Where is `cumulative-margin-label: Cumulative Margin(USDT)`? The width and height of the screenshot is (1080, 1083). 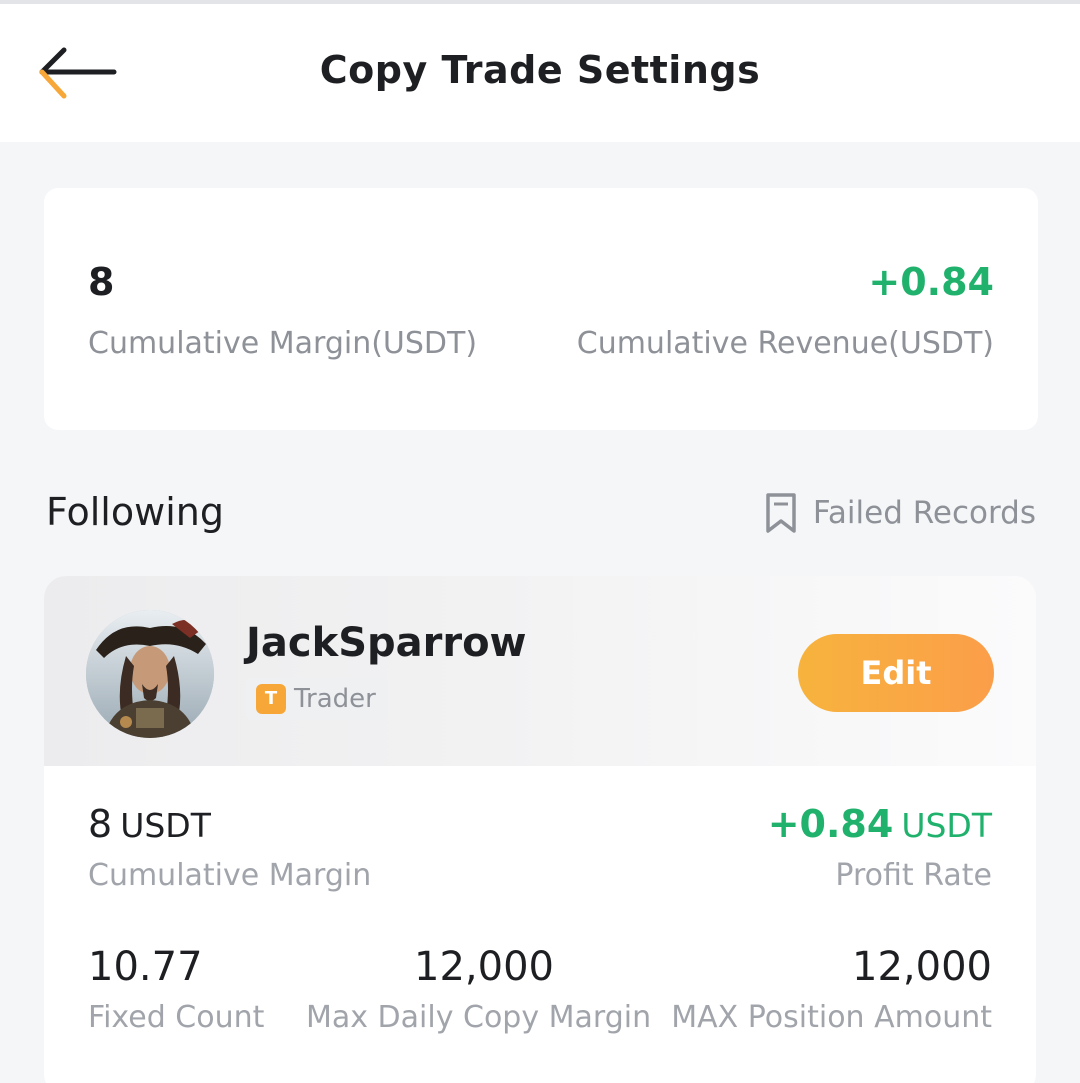
cumulative-margin-label: Cumulative Margin(USDT) is located at coordinates (283, 343).